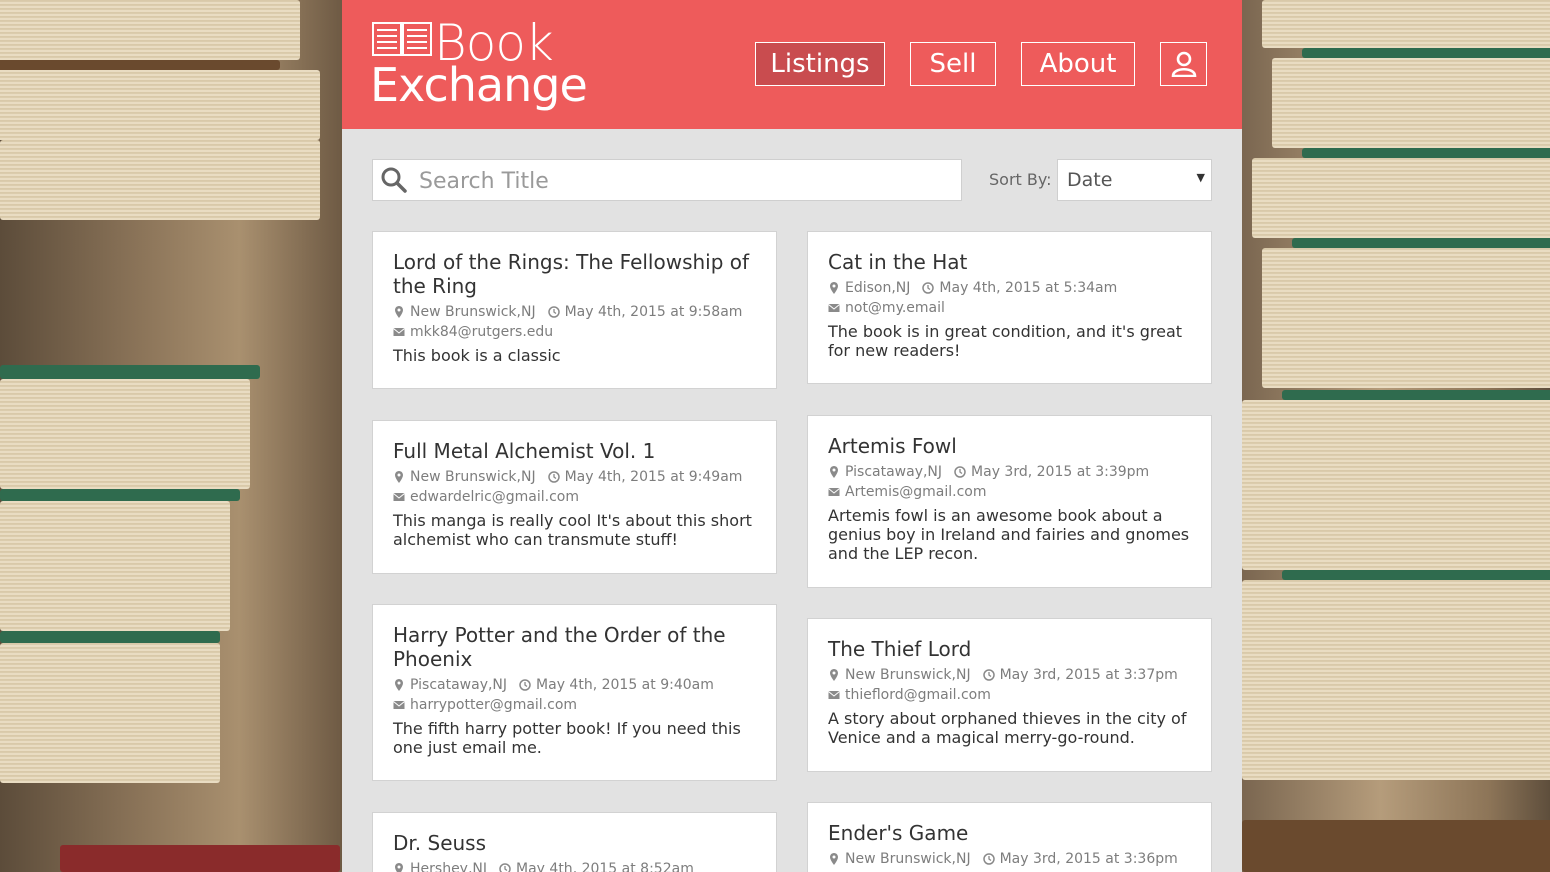 The image size is (1550, 872). Describe the element at coordinates (402, 39) in the screenshot. I see `book-logo-icon` at that location.